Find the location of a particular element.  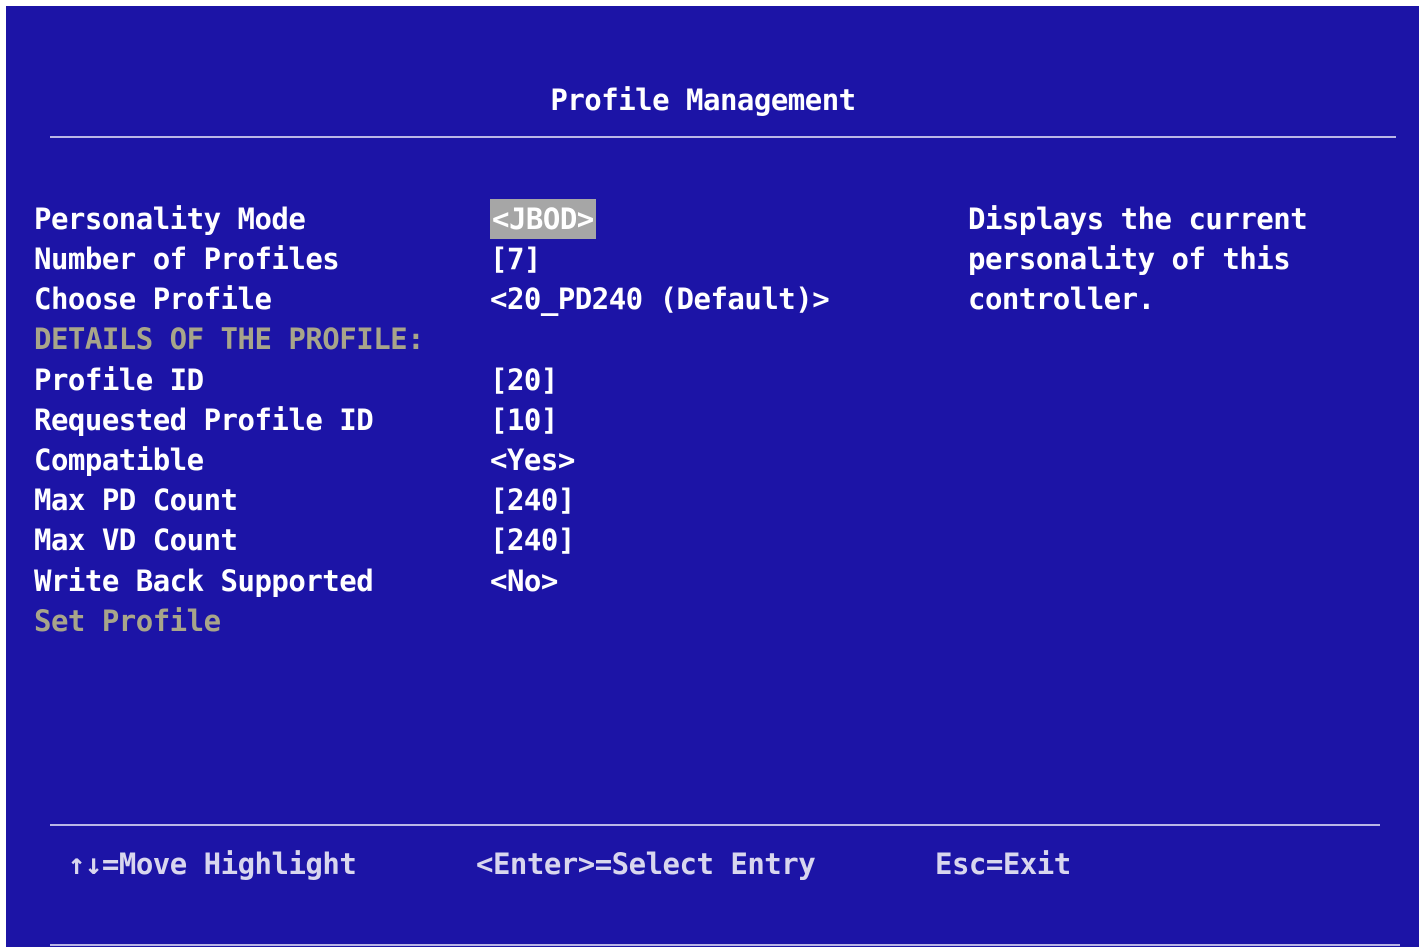

choose-profile-label: Choose Profile is located at coordinates (153, 299).